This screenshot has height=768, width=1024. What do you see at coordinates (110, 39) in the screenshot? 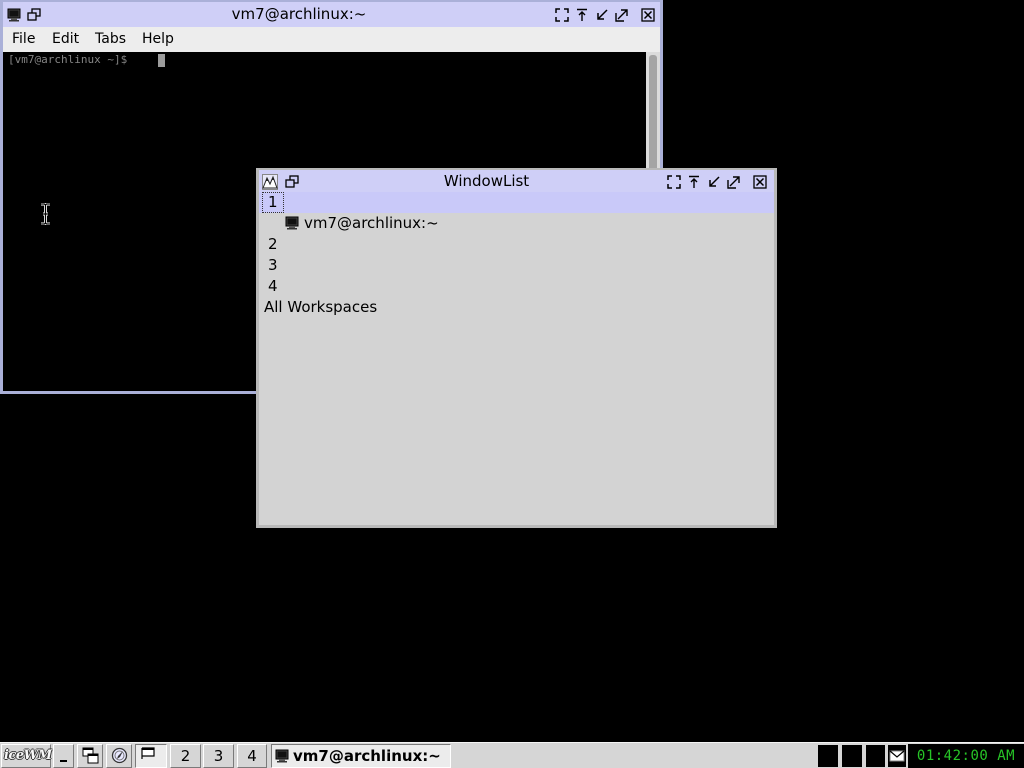
I see `menu-tabs: Tabs` at bounding box center [110, 39].